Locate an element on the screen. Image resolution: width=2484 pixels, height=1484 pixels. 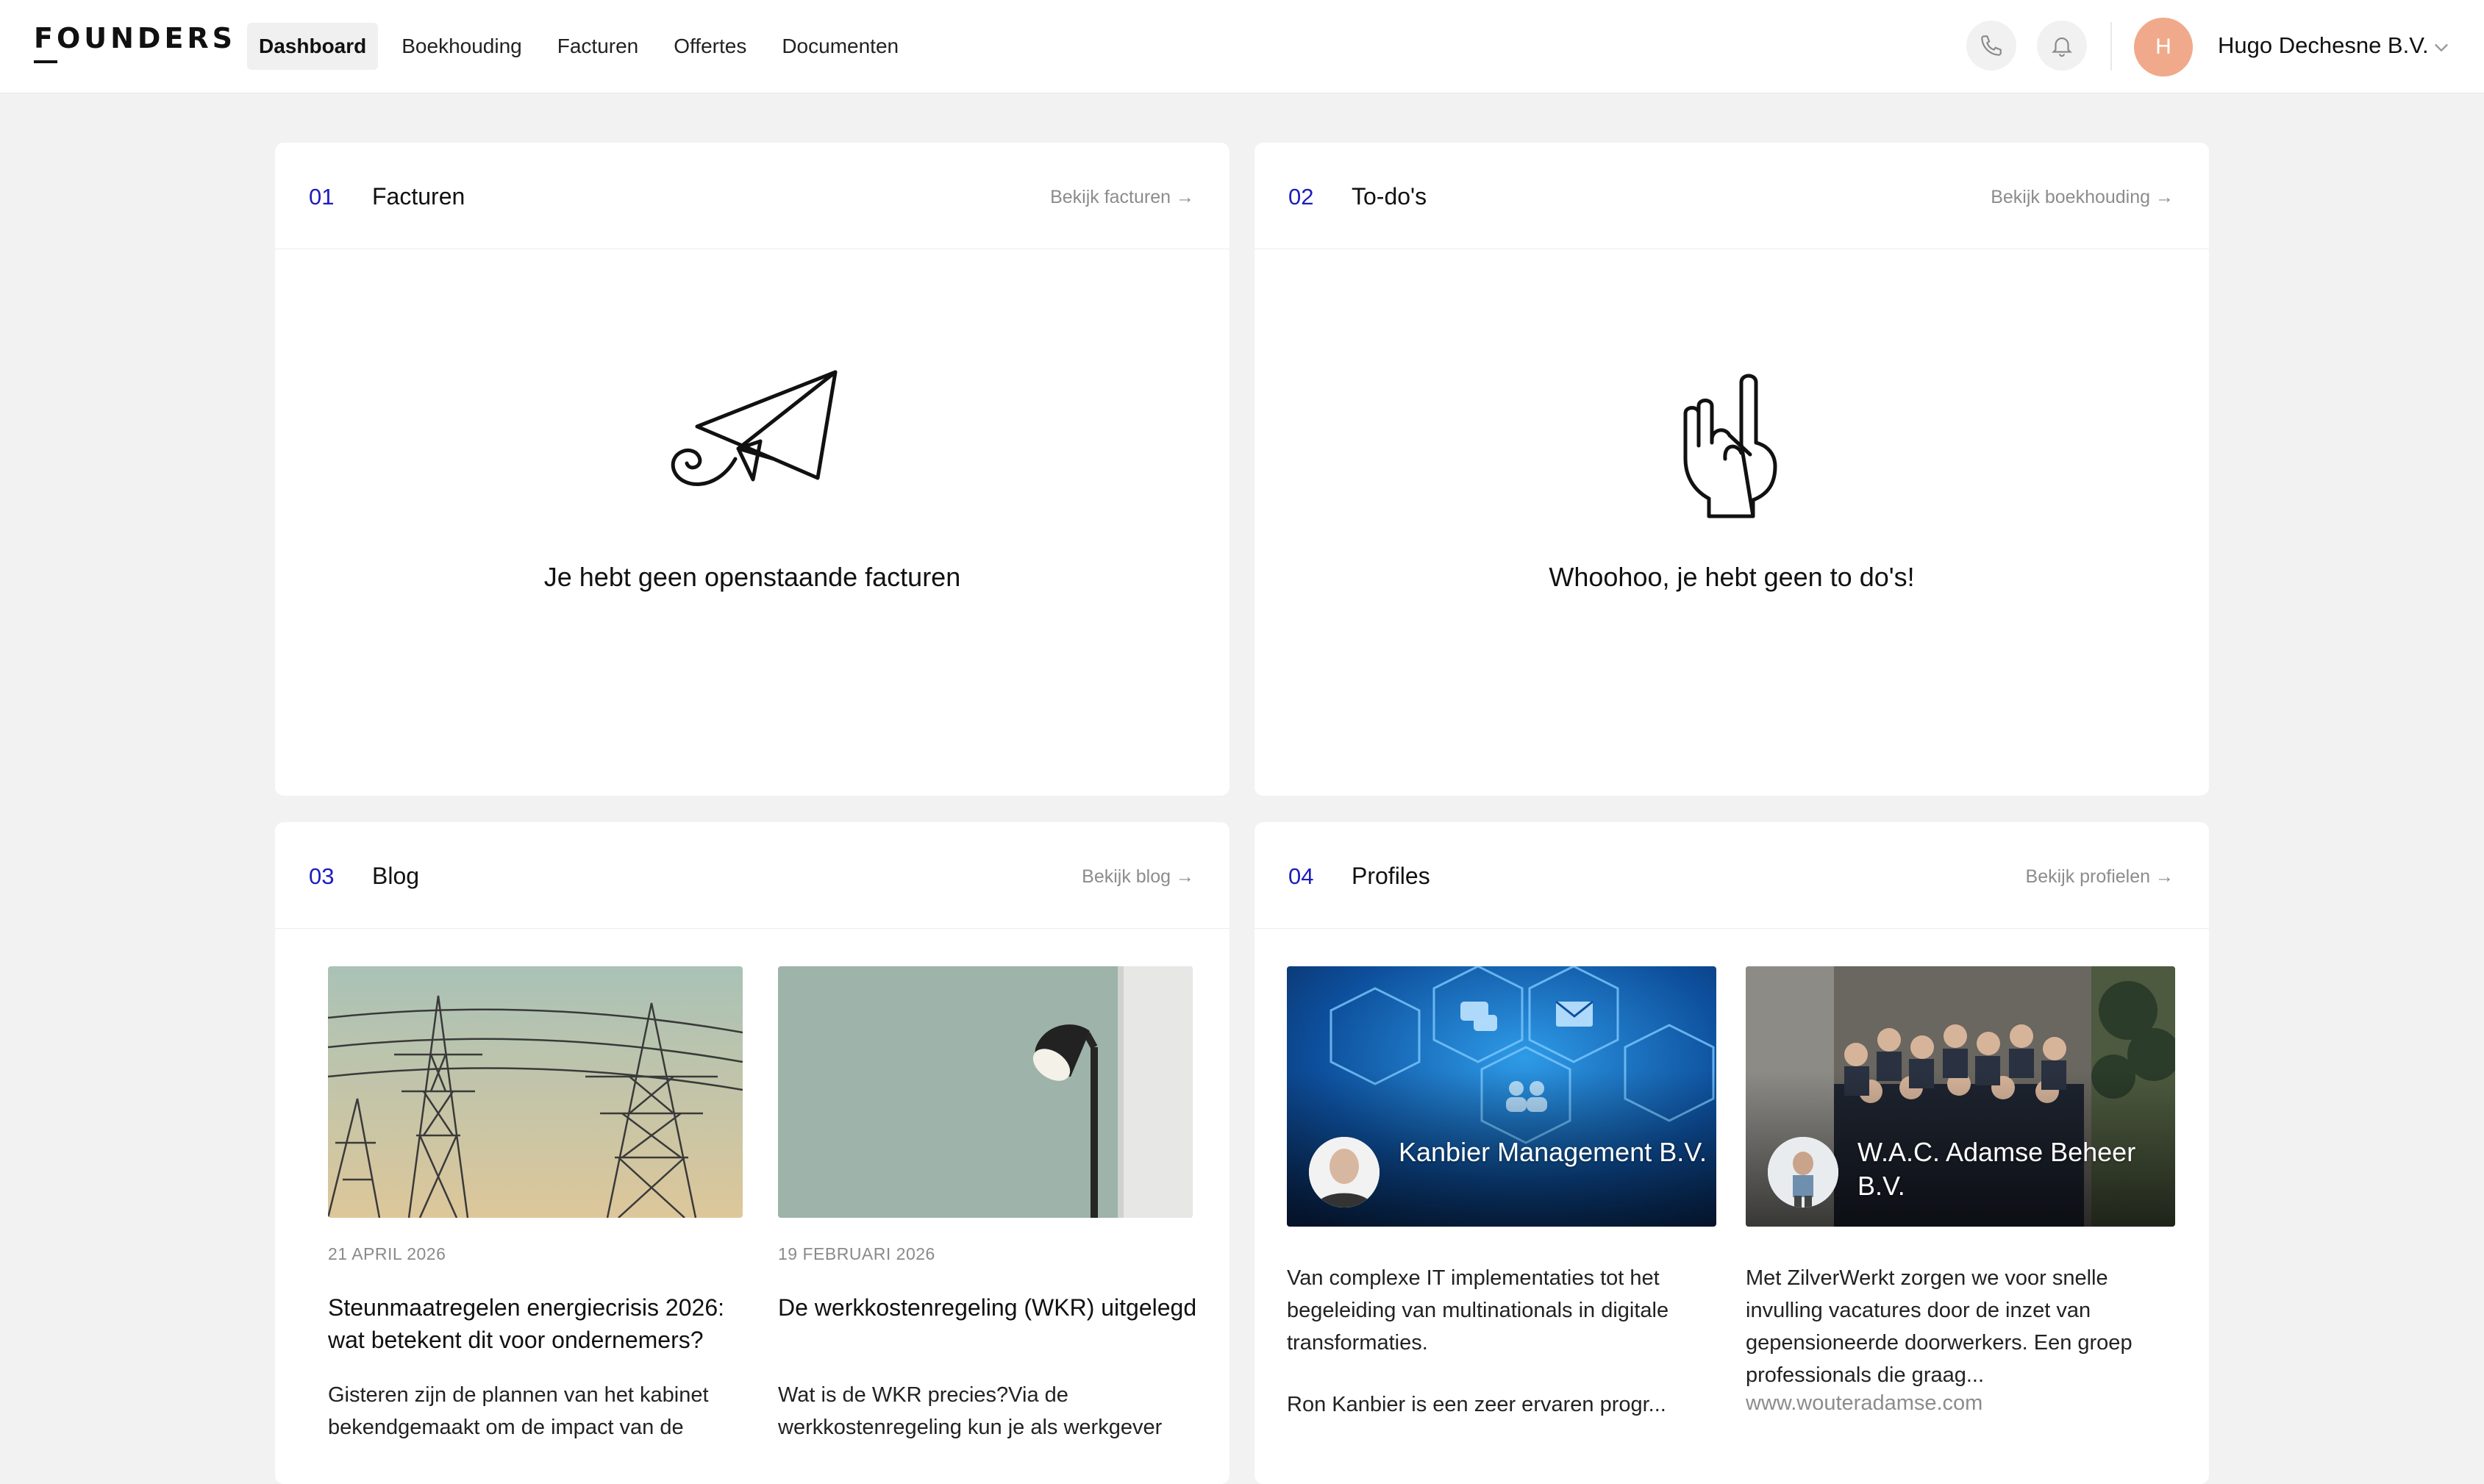
nav-item-dashboard: Dashboard is located at coordinates (313, 46).